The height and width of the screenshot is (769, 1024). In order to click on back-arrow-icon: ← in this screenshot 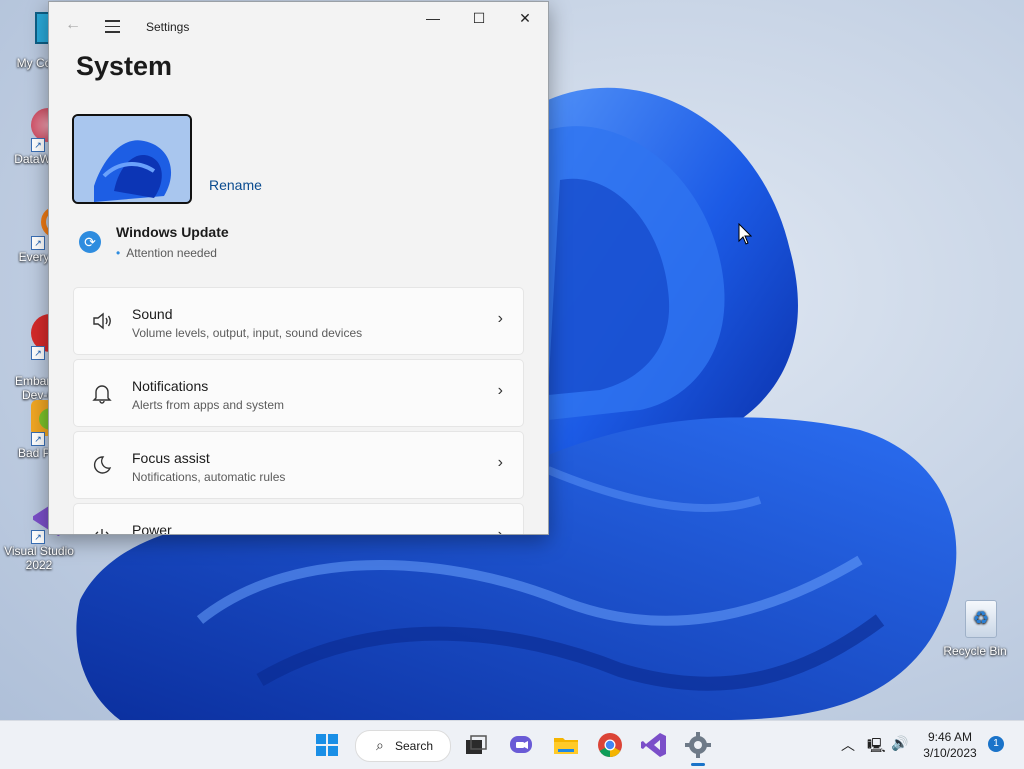, I will do `click(73, 25)`.